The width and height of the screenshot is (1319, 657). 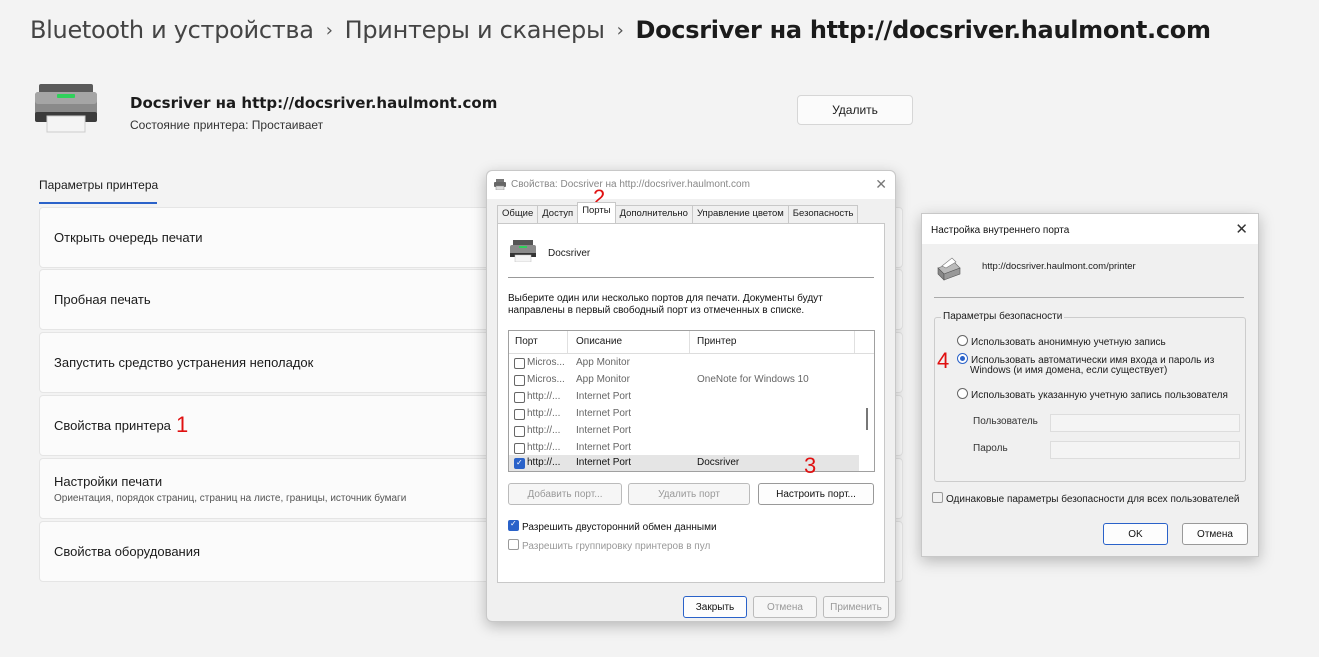 What do you see at coordinates (112, 425) in the screenshot?
I see `card-label: Свойства принтера` at bounding box center [112, 425].